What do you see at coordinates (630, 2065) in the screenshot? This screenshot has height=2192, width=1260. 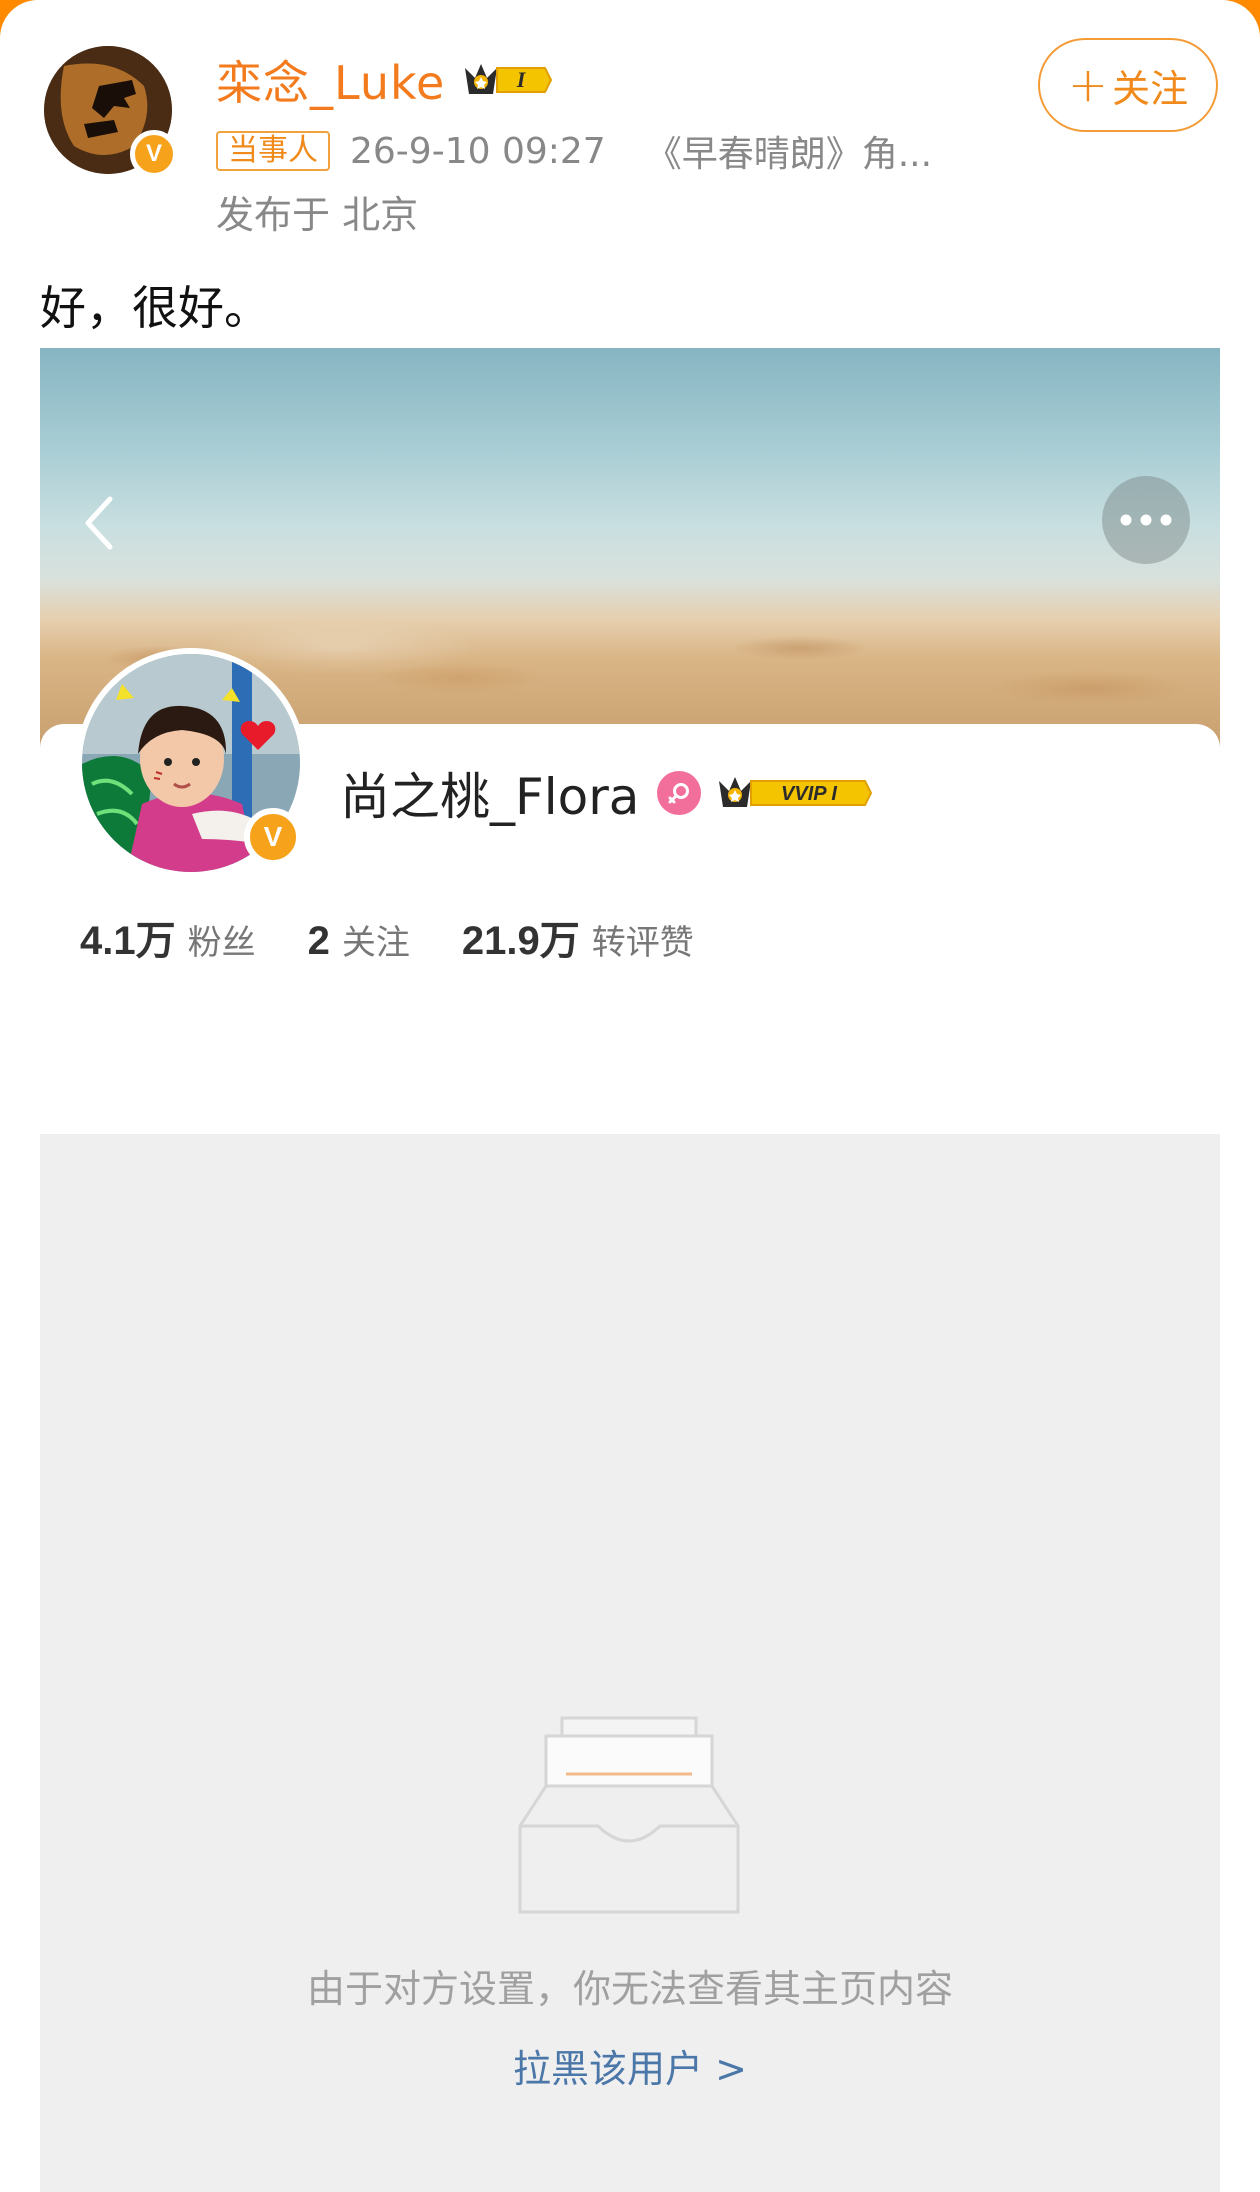 I see `block-user-link: 拉黑该用户 >` at bounding box center [630, 2065].